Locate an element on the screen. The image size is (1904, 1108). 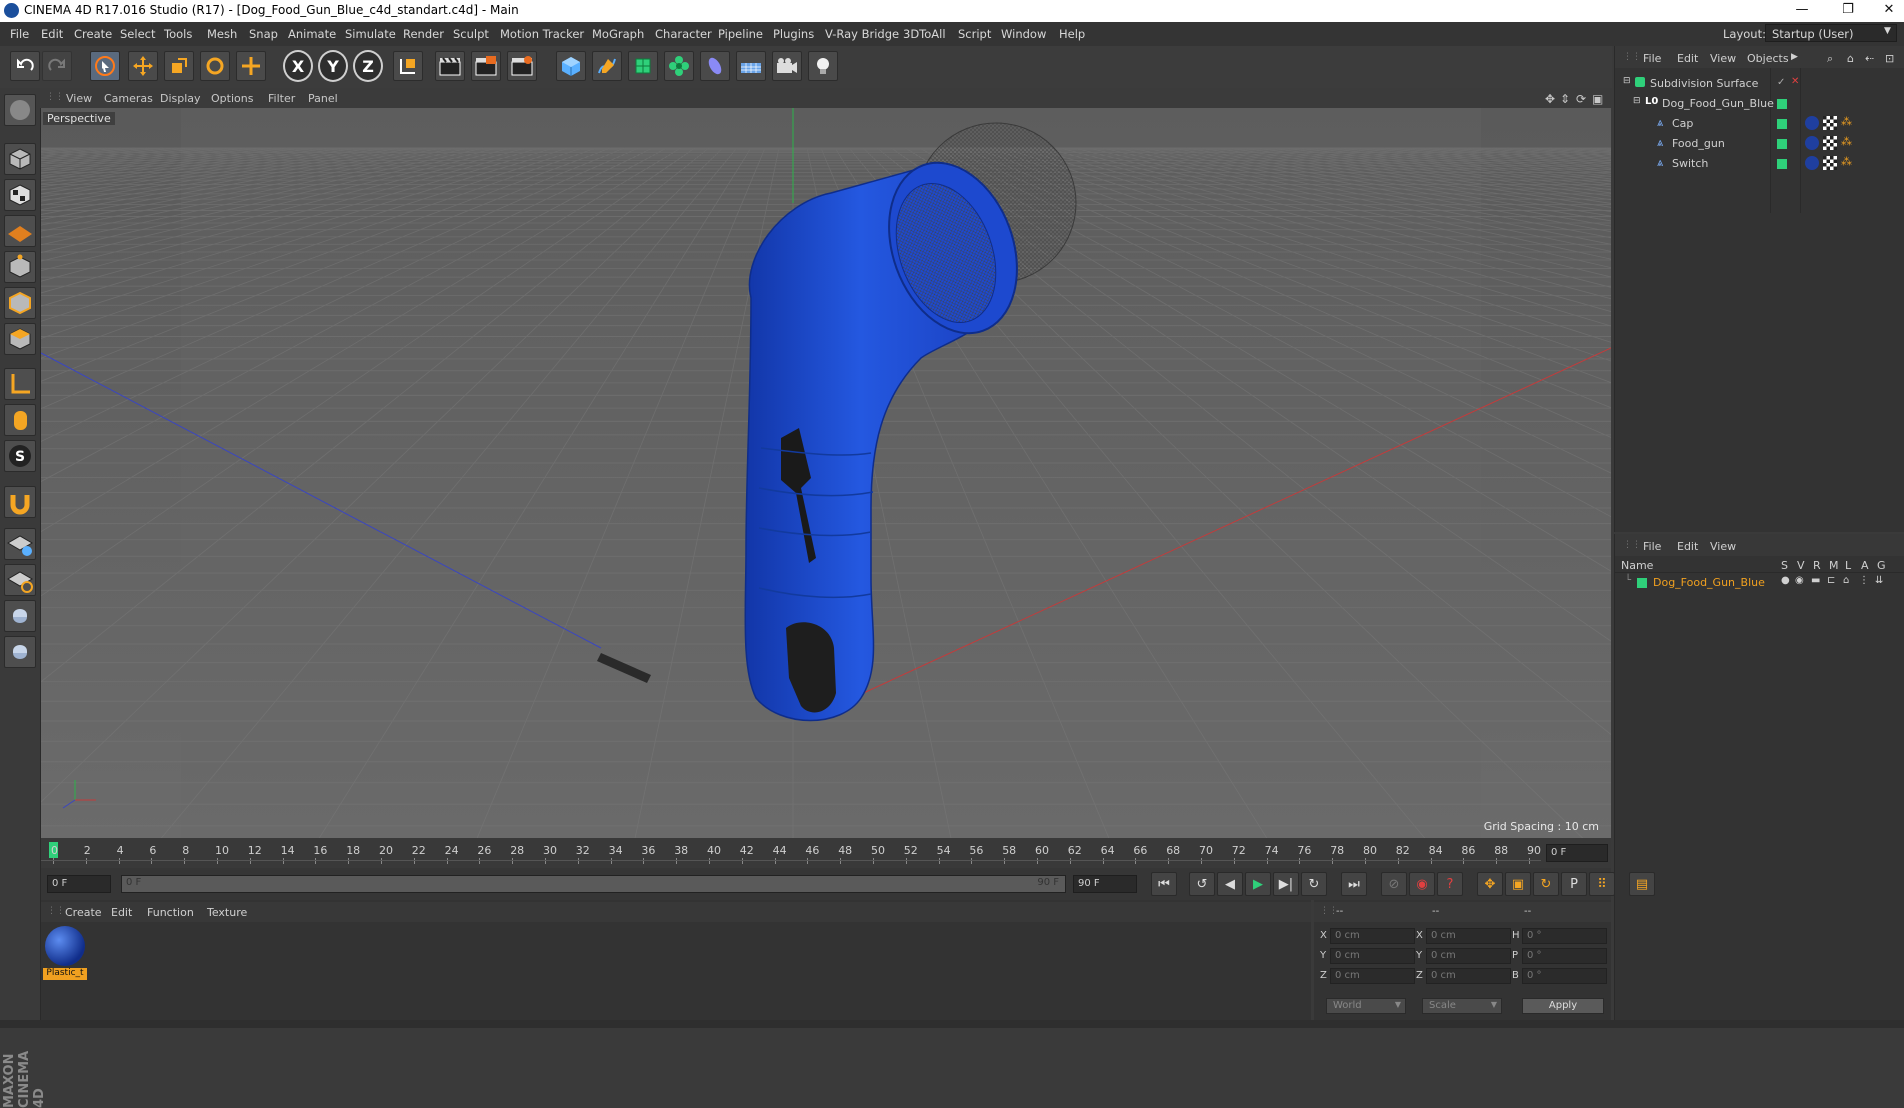
axis-mode-button is located at coordinates (20, 384).